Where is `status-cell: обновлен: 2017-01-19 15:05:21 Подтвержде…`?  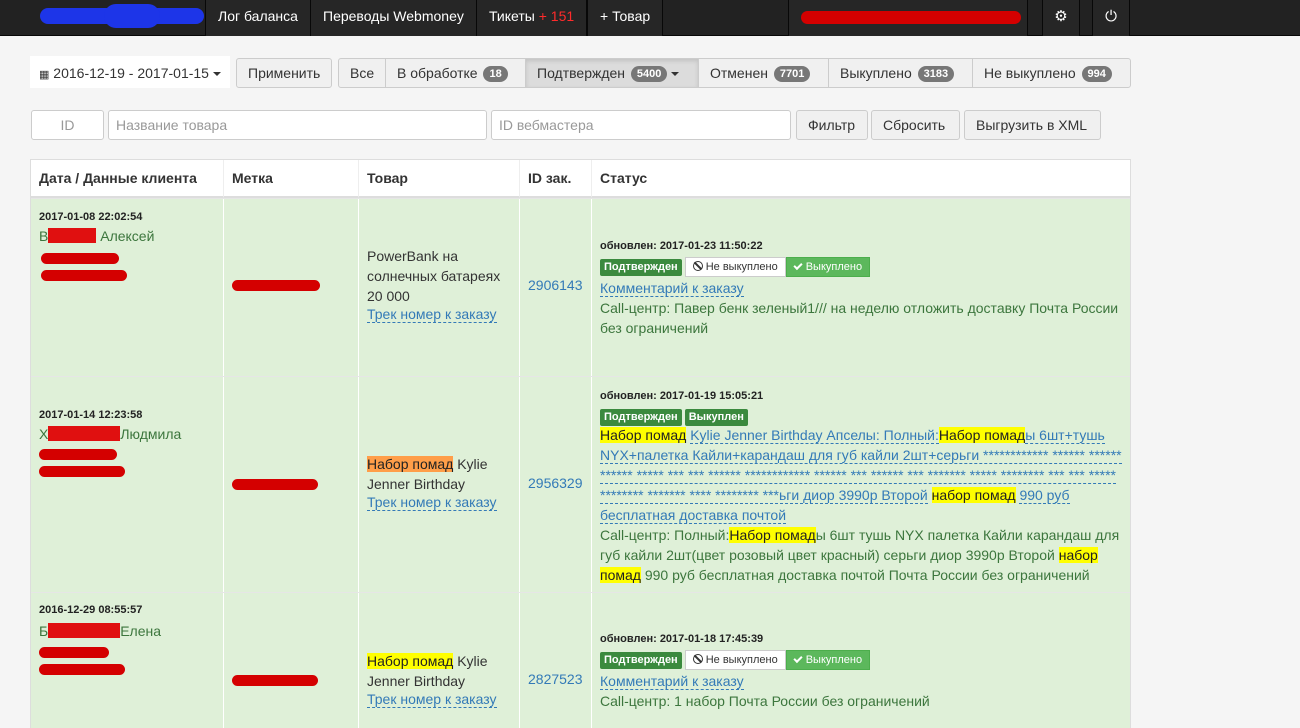
status-cell: обновлен: 2017-01-19 15:05:21 Подтвержде… is located at coordinates (860, 484).